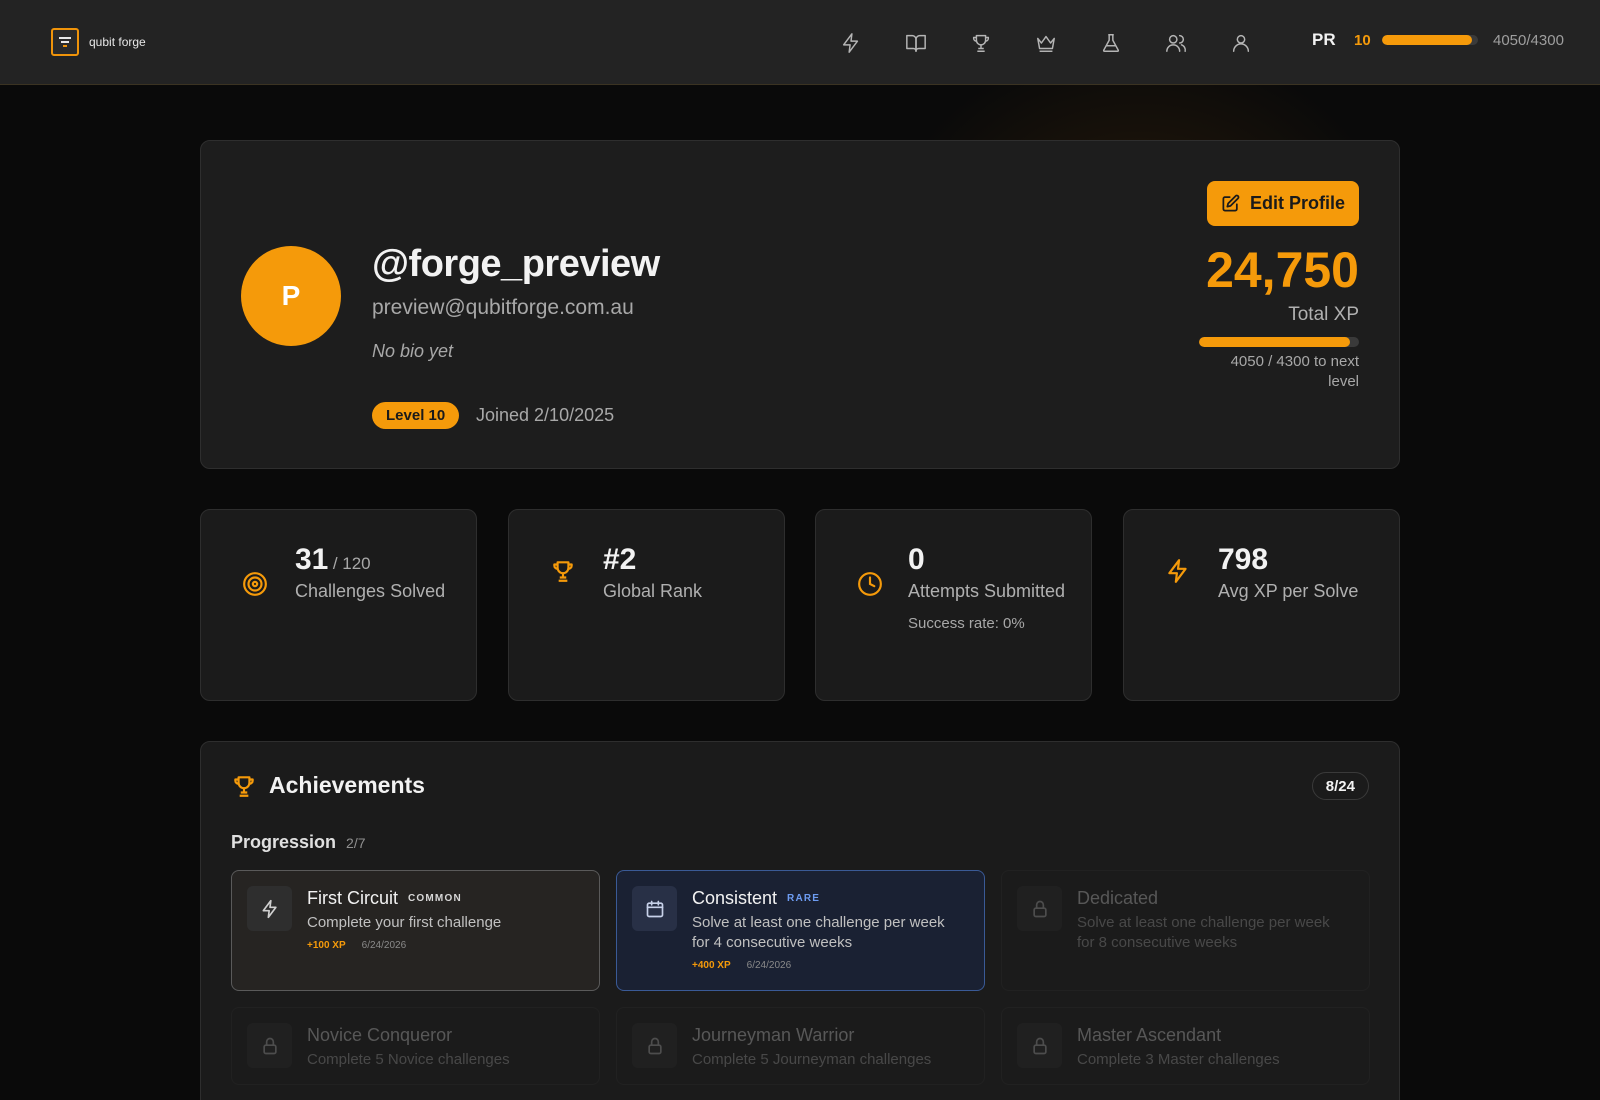  I want to click on rarity-badge: COMMON, so click(435, 898).